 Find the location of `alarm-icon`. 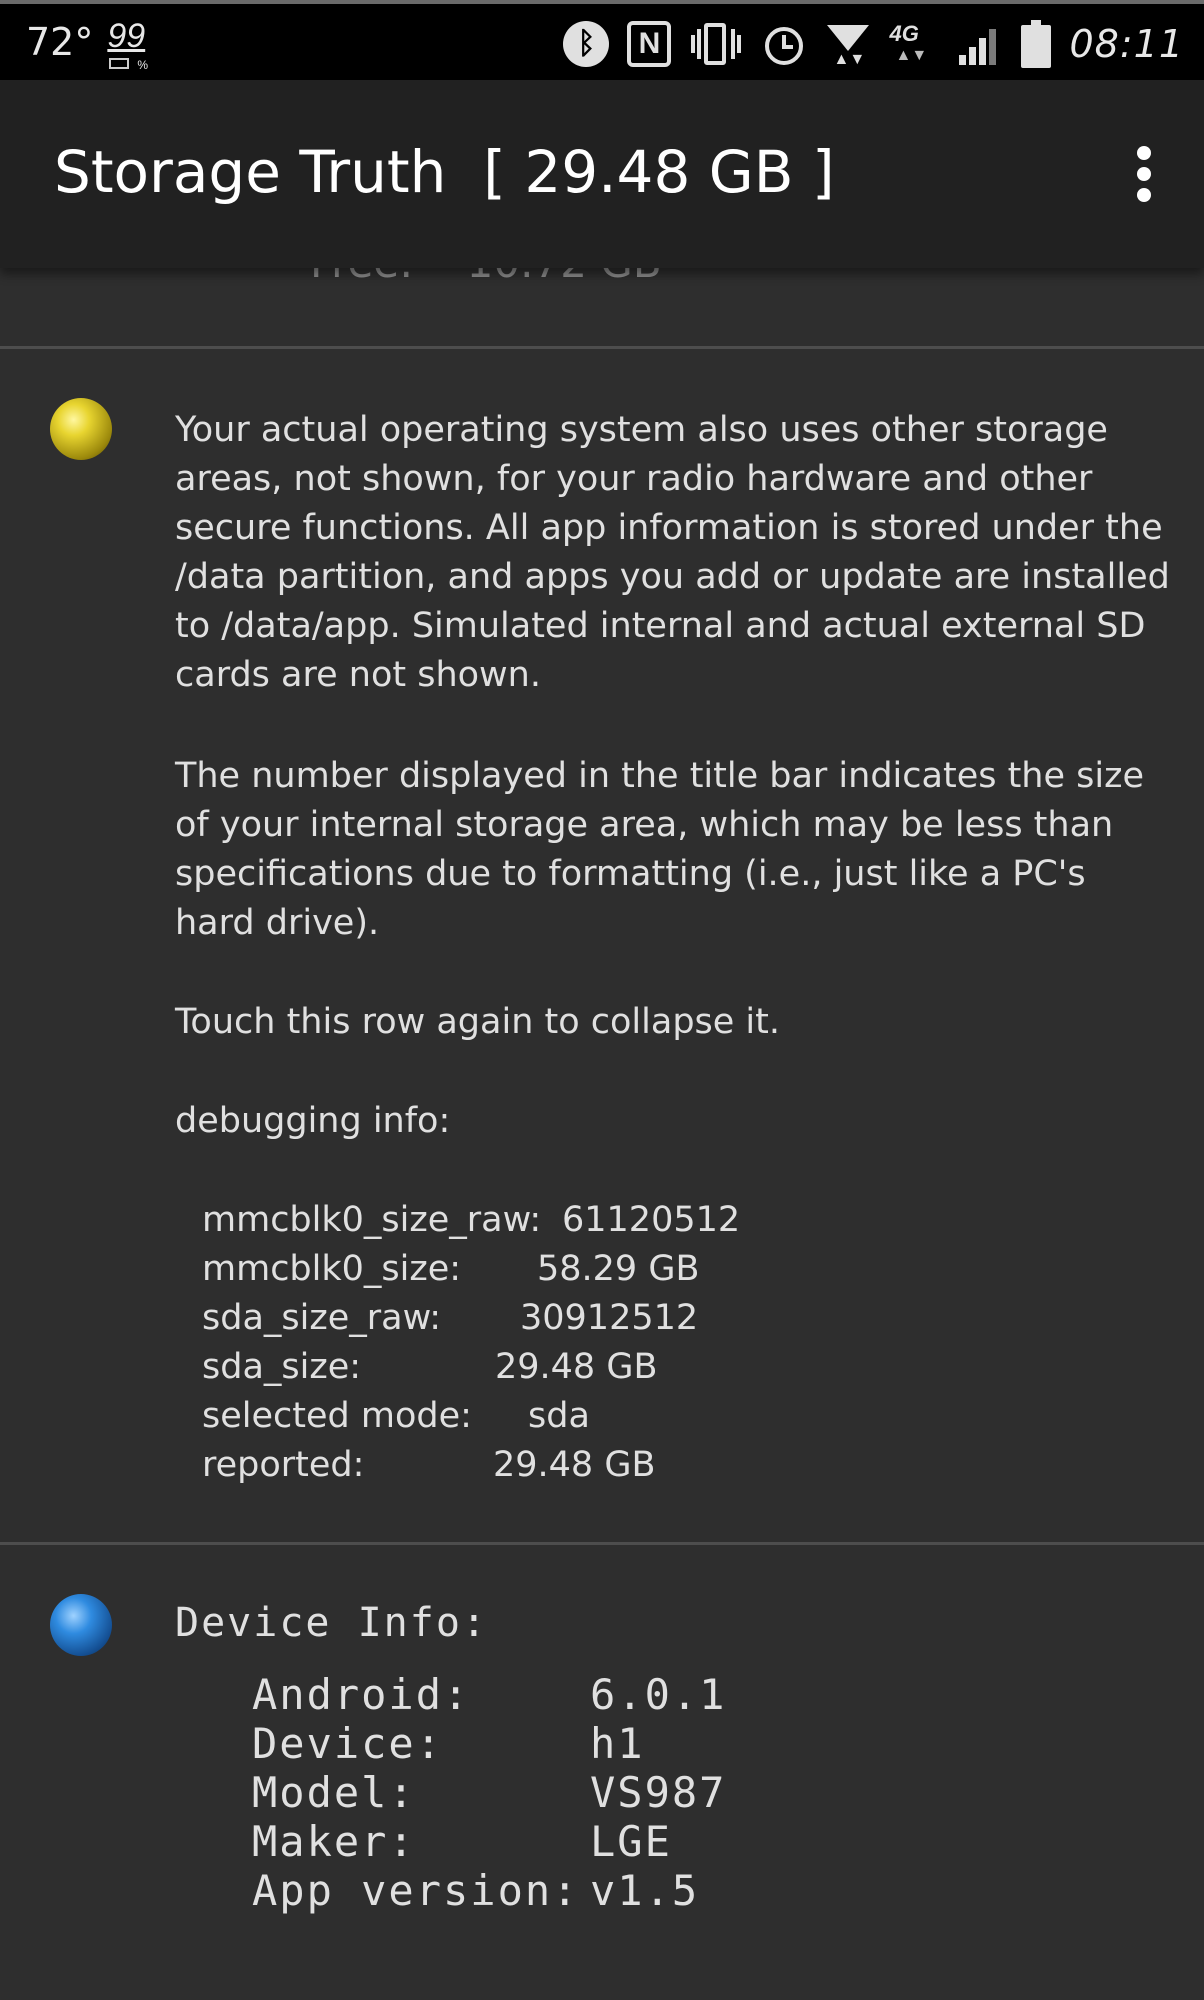

alarm-icon is located at coordinates (784, 44).